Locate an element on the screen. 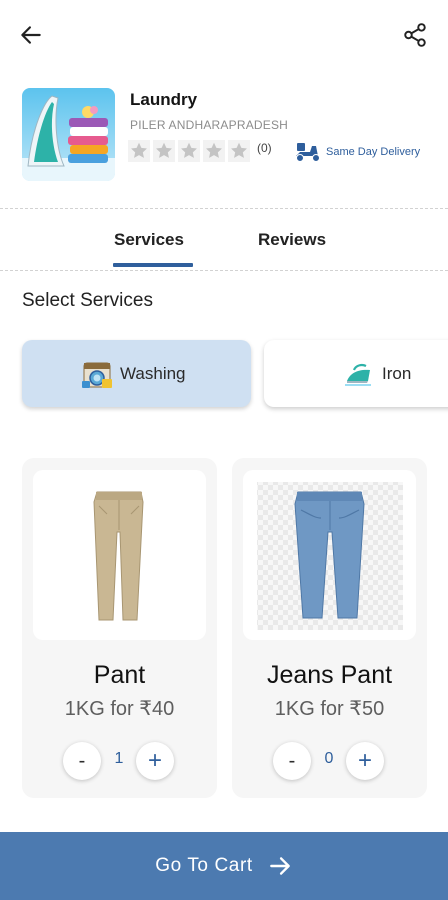 Image resolution: width=448 pixels, height=900 pixels. washing-machine-icon is located at coordinates (97, 375).